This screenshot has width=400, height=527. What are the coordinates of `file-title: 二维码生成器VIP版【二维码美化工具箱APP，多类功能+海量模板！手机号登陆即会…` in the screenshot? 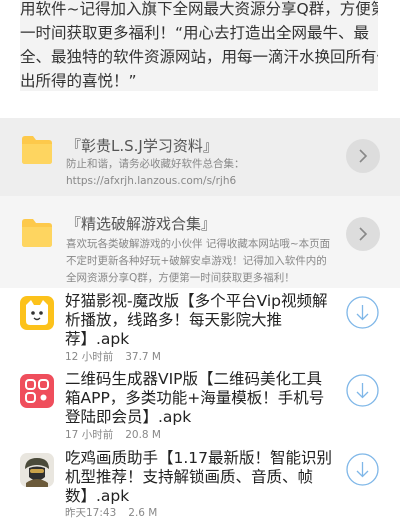 It's located at (195, 398).